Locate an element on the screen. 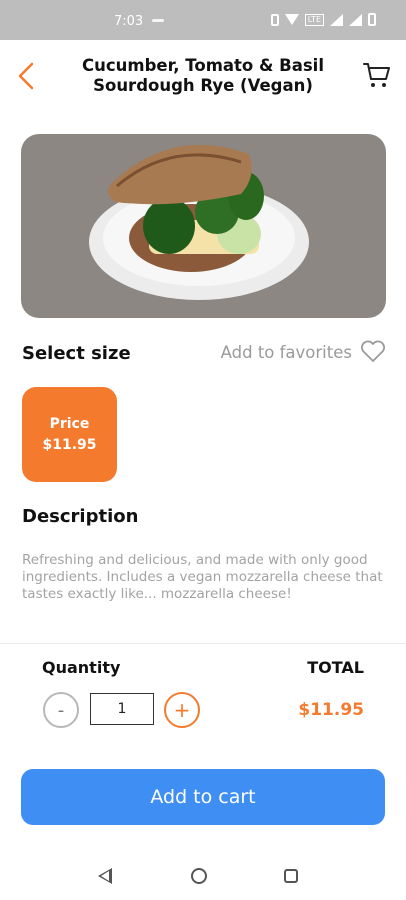 The image size is (406, 900). cart-button is located at coordinates (377, 75).